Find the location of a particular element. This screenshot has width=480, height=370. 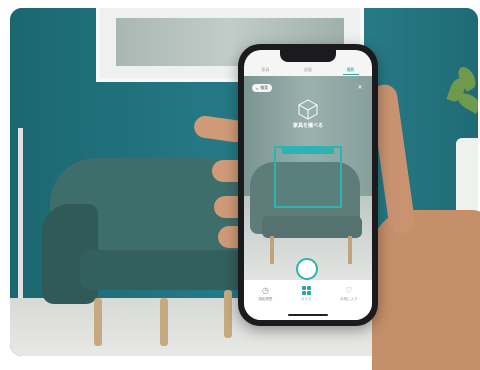

search-chip-label: 検索 is located at coordinates (264, 87).